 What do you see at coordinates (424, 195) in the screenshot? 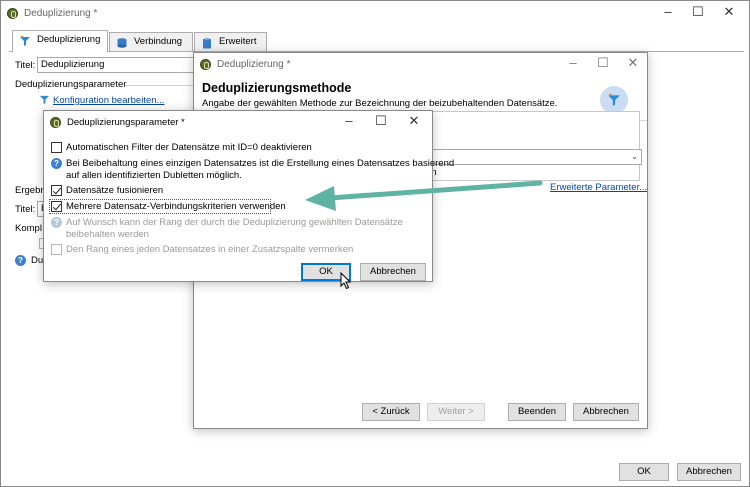
I see `annotation-arrow` at bounding box center [424, 195].